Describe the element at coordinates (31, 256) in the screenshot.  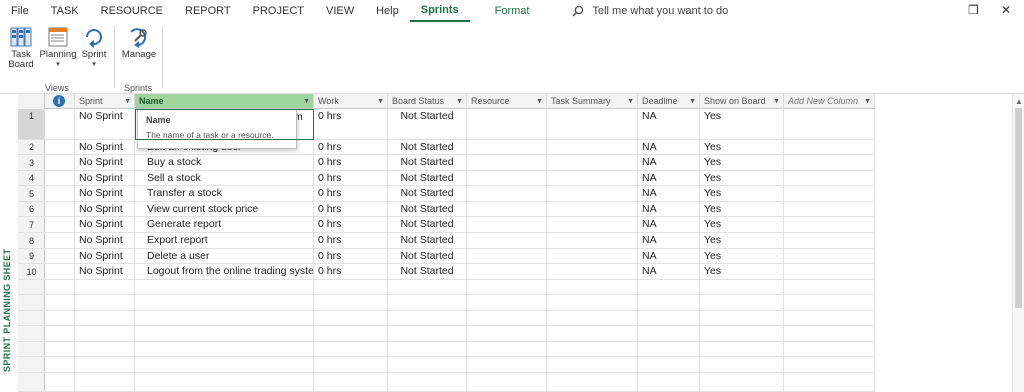
I see `row-number: 9` at that location.